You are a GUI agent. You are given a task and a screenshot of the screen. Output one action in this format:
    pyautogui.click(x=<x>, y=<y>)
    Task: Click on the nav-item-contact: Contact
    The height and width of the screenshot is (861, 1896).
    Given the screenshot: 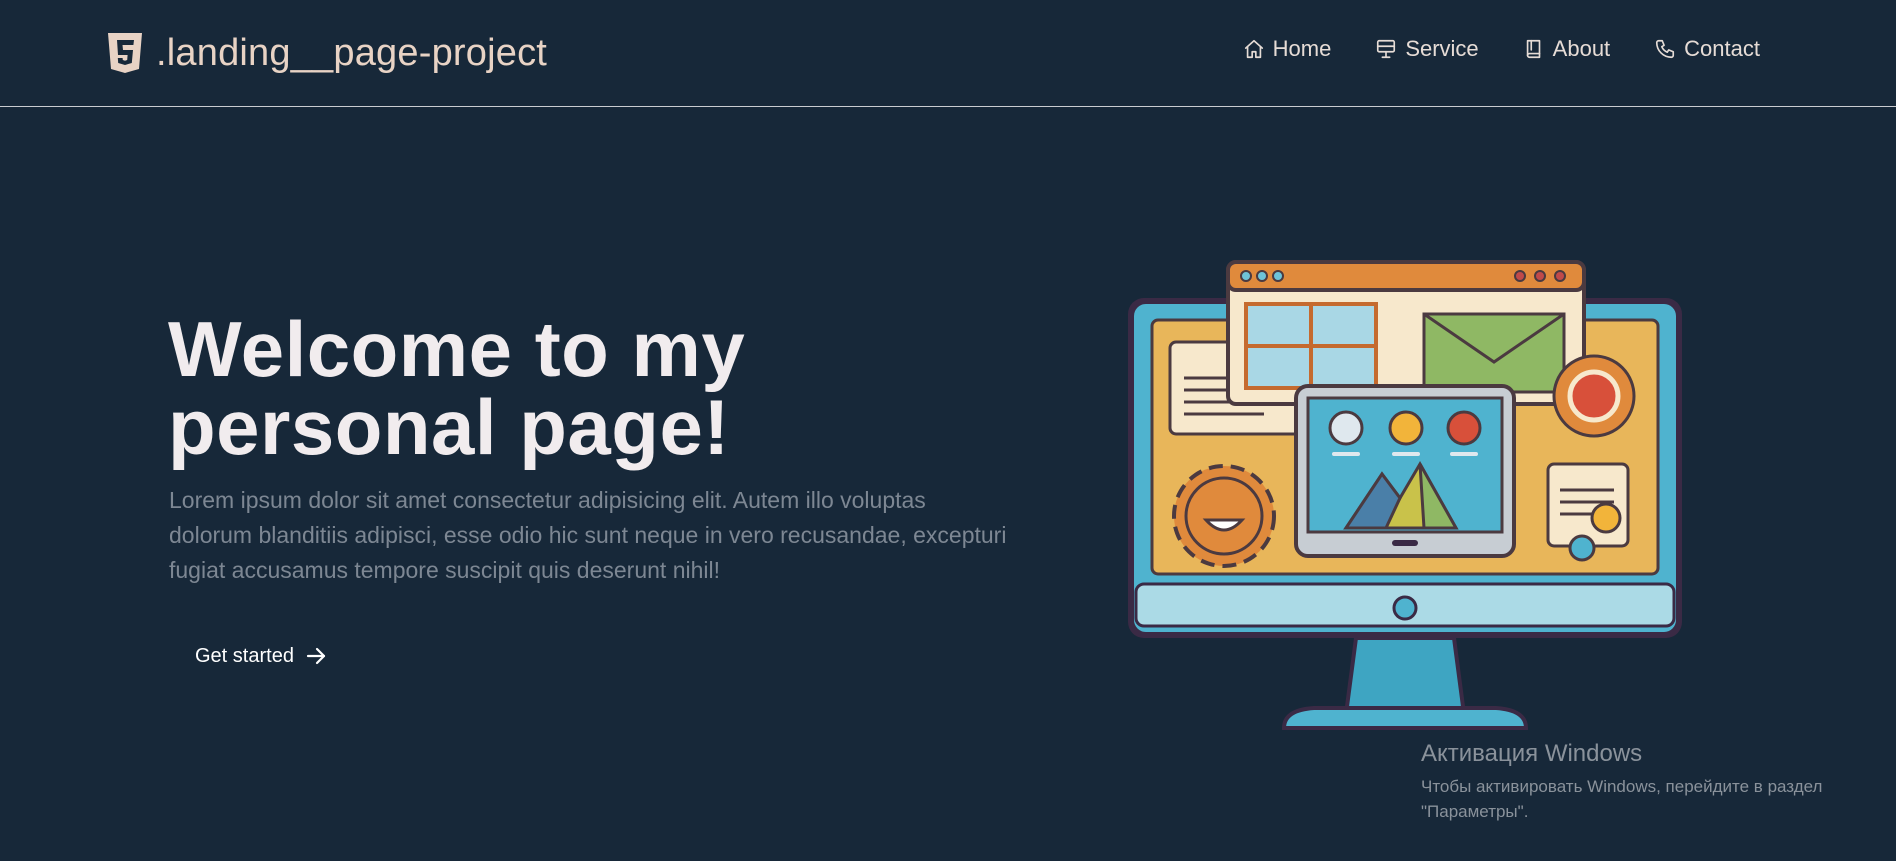 What is the action you would take?
    pyautogui.click(x=1707, y=49)
    